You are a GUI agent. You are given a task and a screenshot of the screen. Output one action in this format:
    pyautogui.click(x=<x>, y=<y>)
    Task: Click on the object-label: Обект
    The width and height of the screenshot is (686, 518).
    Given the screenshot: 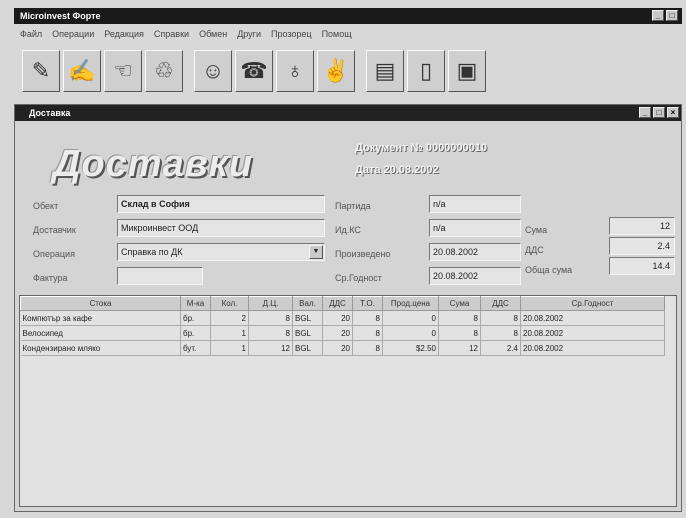 What is the action you would take?
    pyautogui.click(x=46, y=206)
    